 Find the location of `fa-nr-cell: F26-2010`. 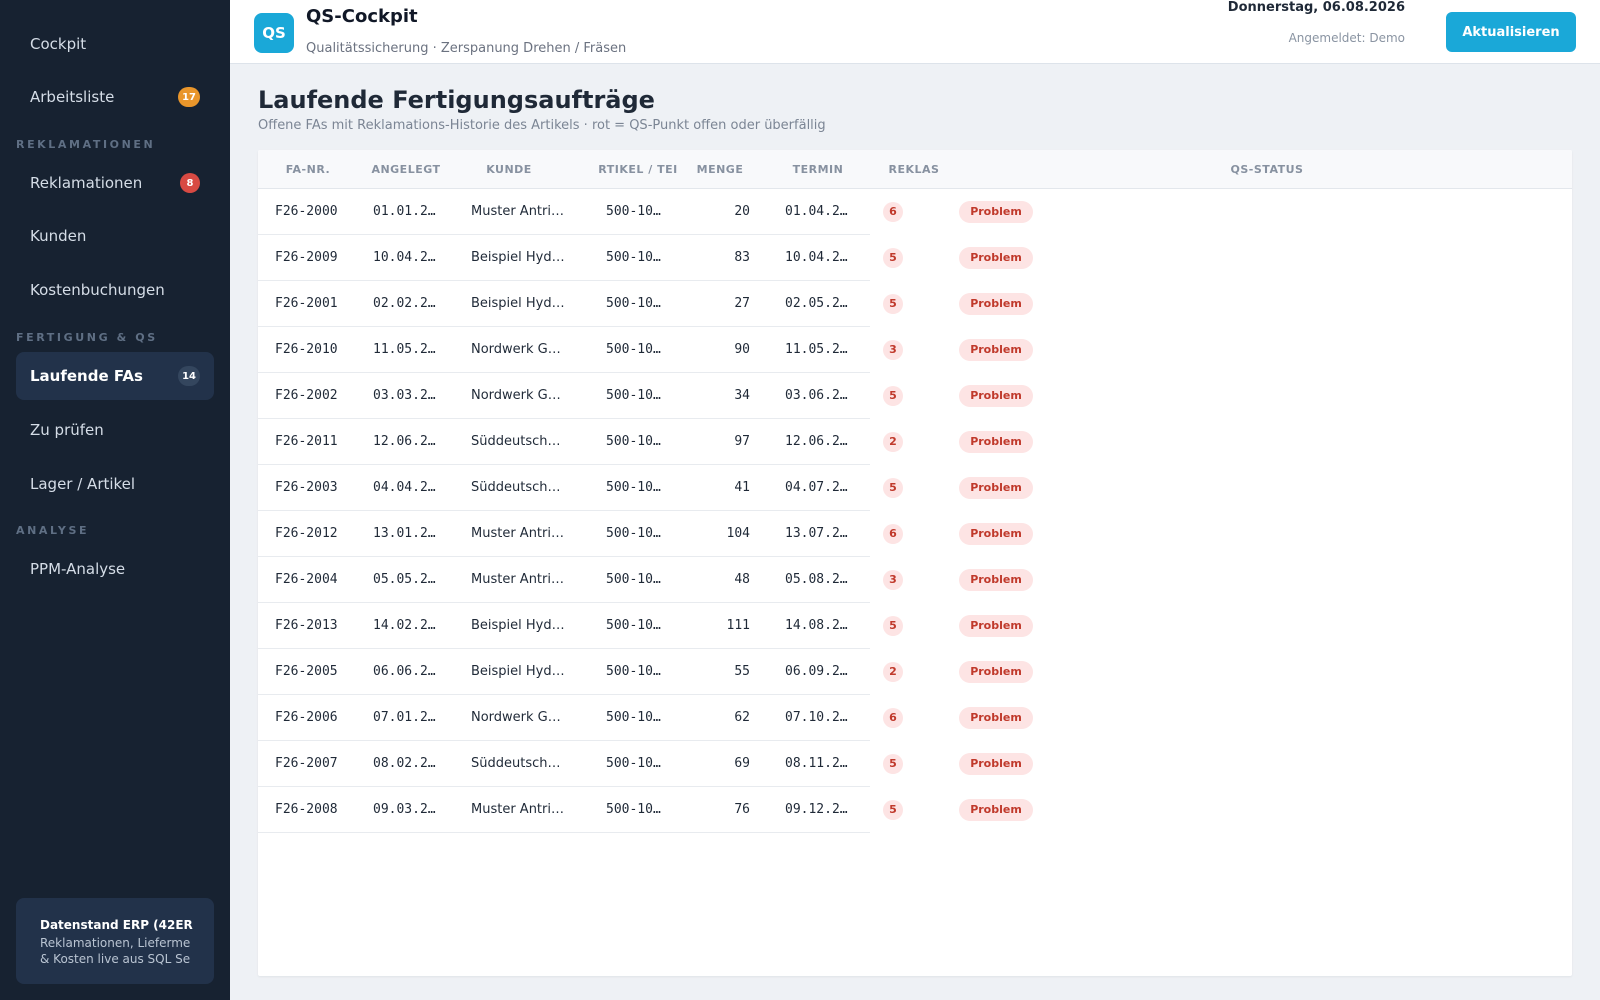

fa-nr-cell: F26-2010 is located at coordinates (306, 349).